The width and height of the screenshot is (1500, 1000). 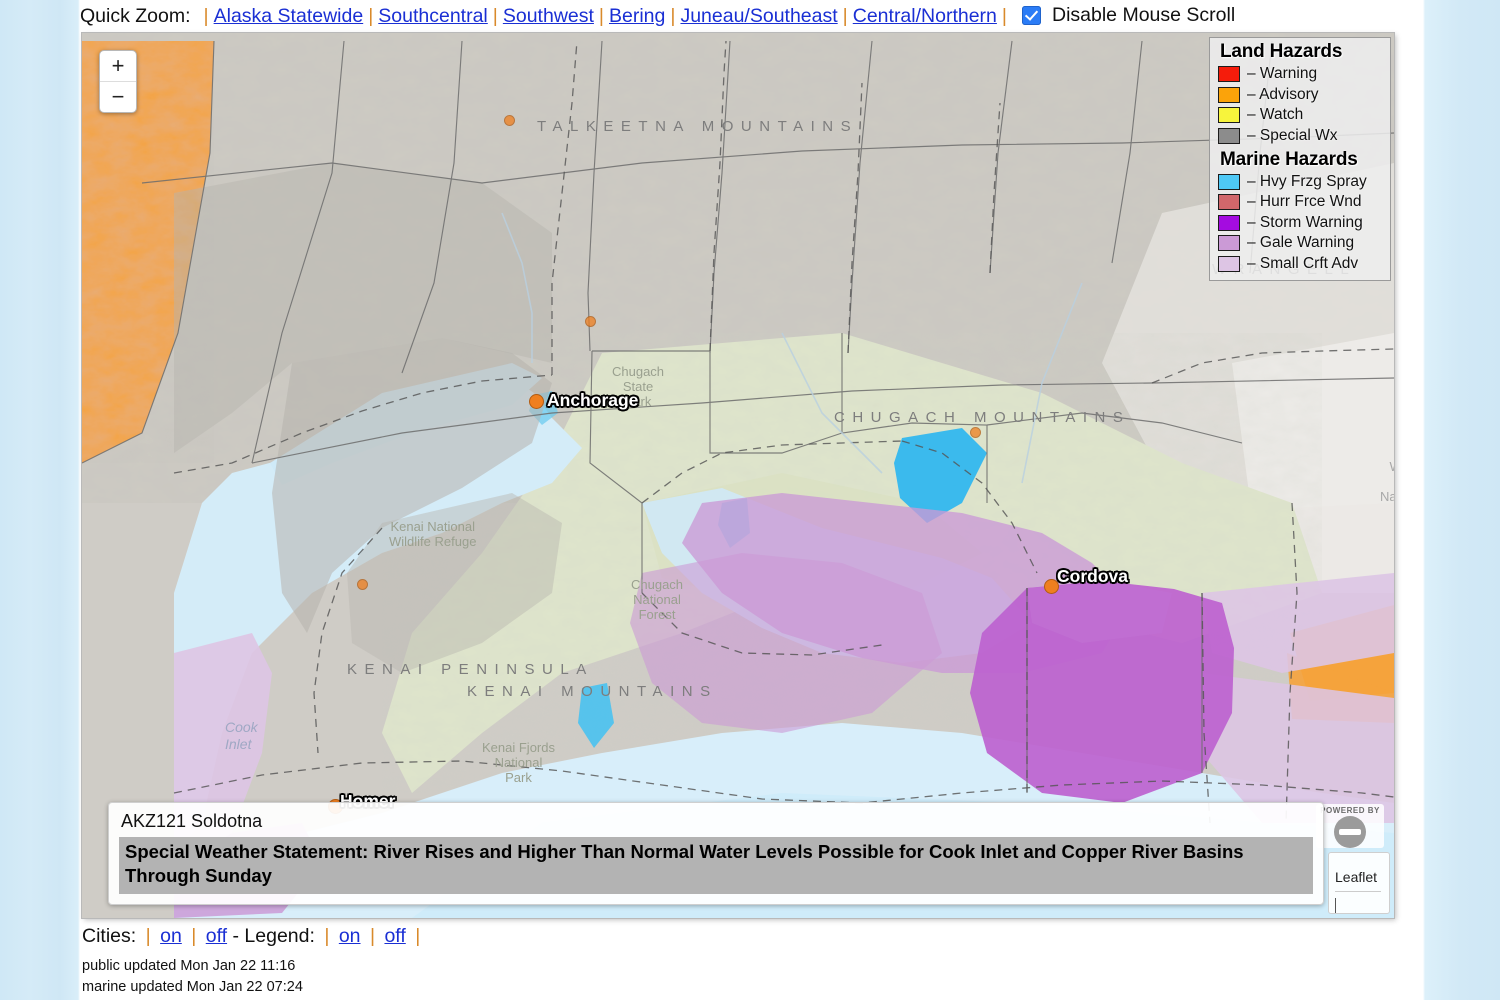 I want to click on quick-zoom-link-bering: Bering, so click(x=637, y=16).